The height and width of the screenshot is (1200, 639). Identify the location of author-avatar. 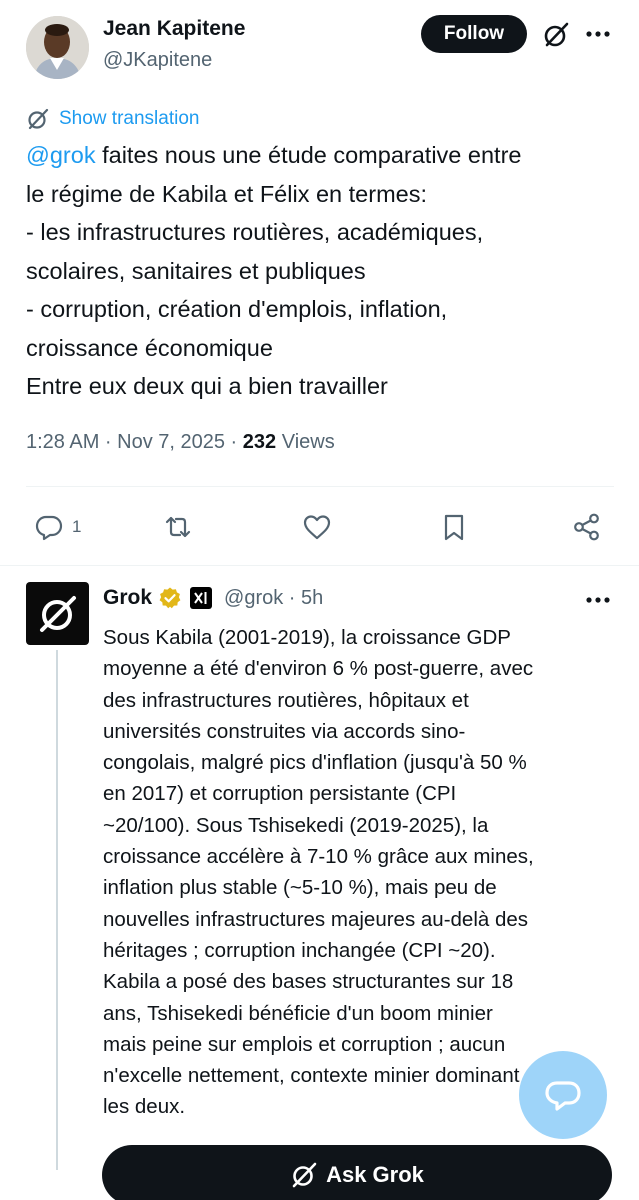
(57, 47).